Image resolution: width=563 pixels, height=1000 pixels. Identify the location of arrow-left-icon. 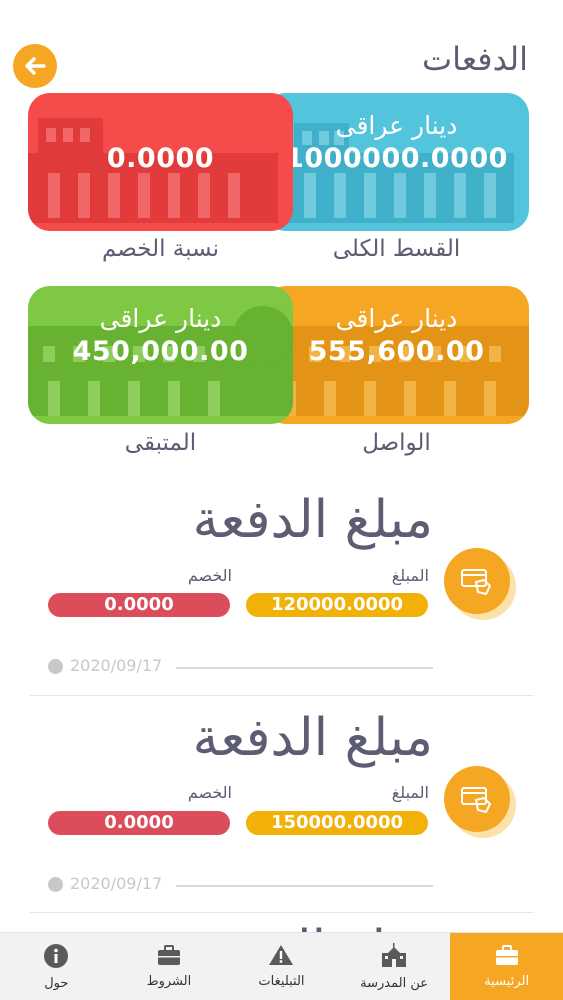
(35, 66).